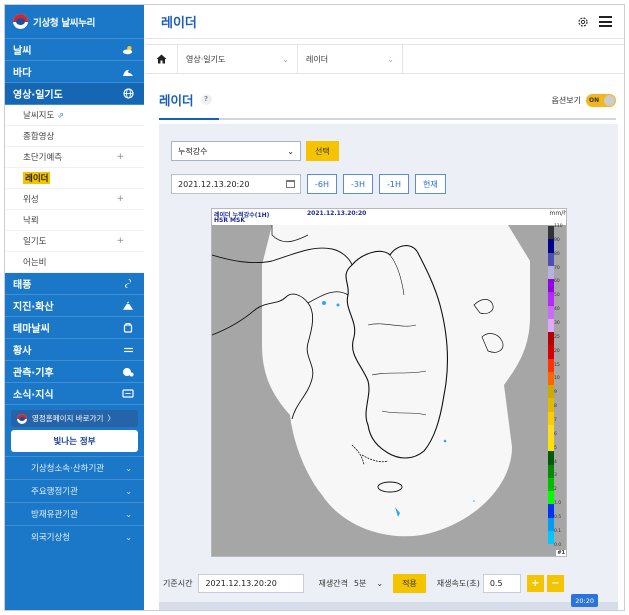 This screenshot has width=629, height=615. Describe the element at coordinates (601, 100) in the screenshot. I see `option-toggle-switch: ON` at that location.